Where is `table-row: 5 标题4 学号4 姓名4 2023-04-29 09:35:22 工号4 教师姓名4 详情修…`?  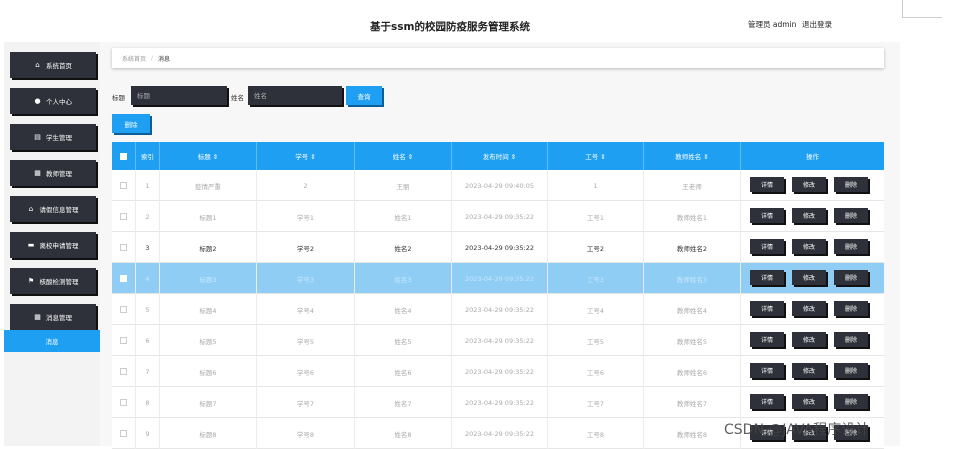 table-row: 5 标题4 学号4 姓名4 2023-04-29 09:35:22 工号4 教师姓名4 详情修… is located at coordinates (498, 309).